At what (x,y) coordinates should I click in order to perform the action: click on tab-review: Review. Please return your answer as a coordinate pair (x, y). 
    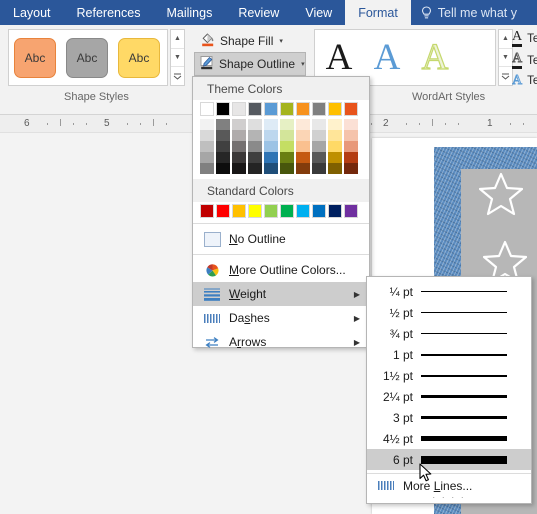
    Looking at the image, I should click on (258, 12).